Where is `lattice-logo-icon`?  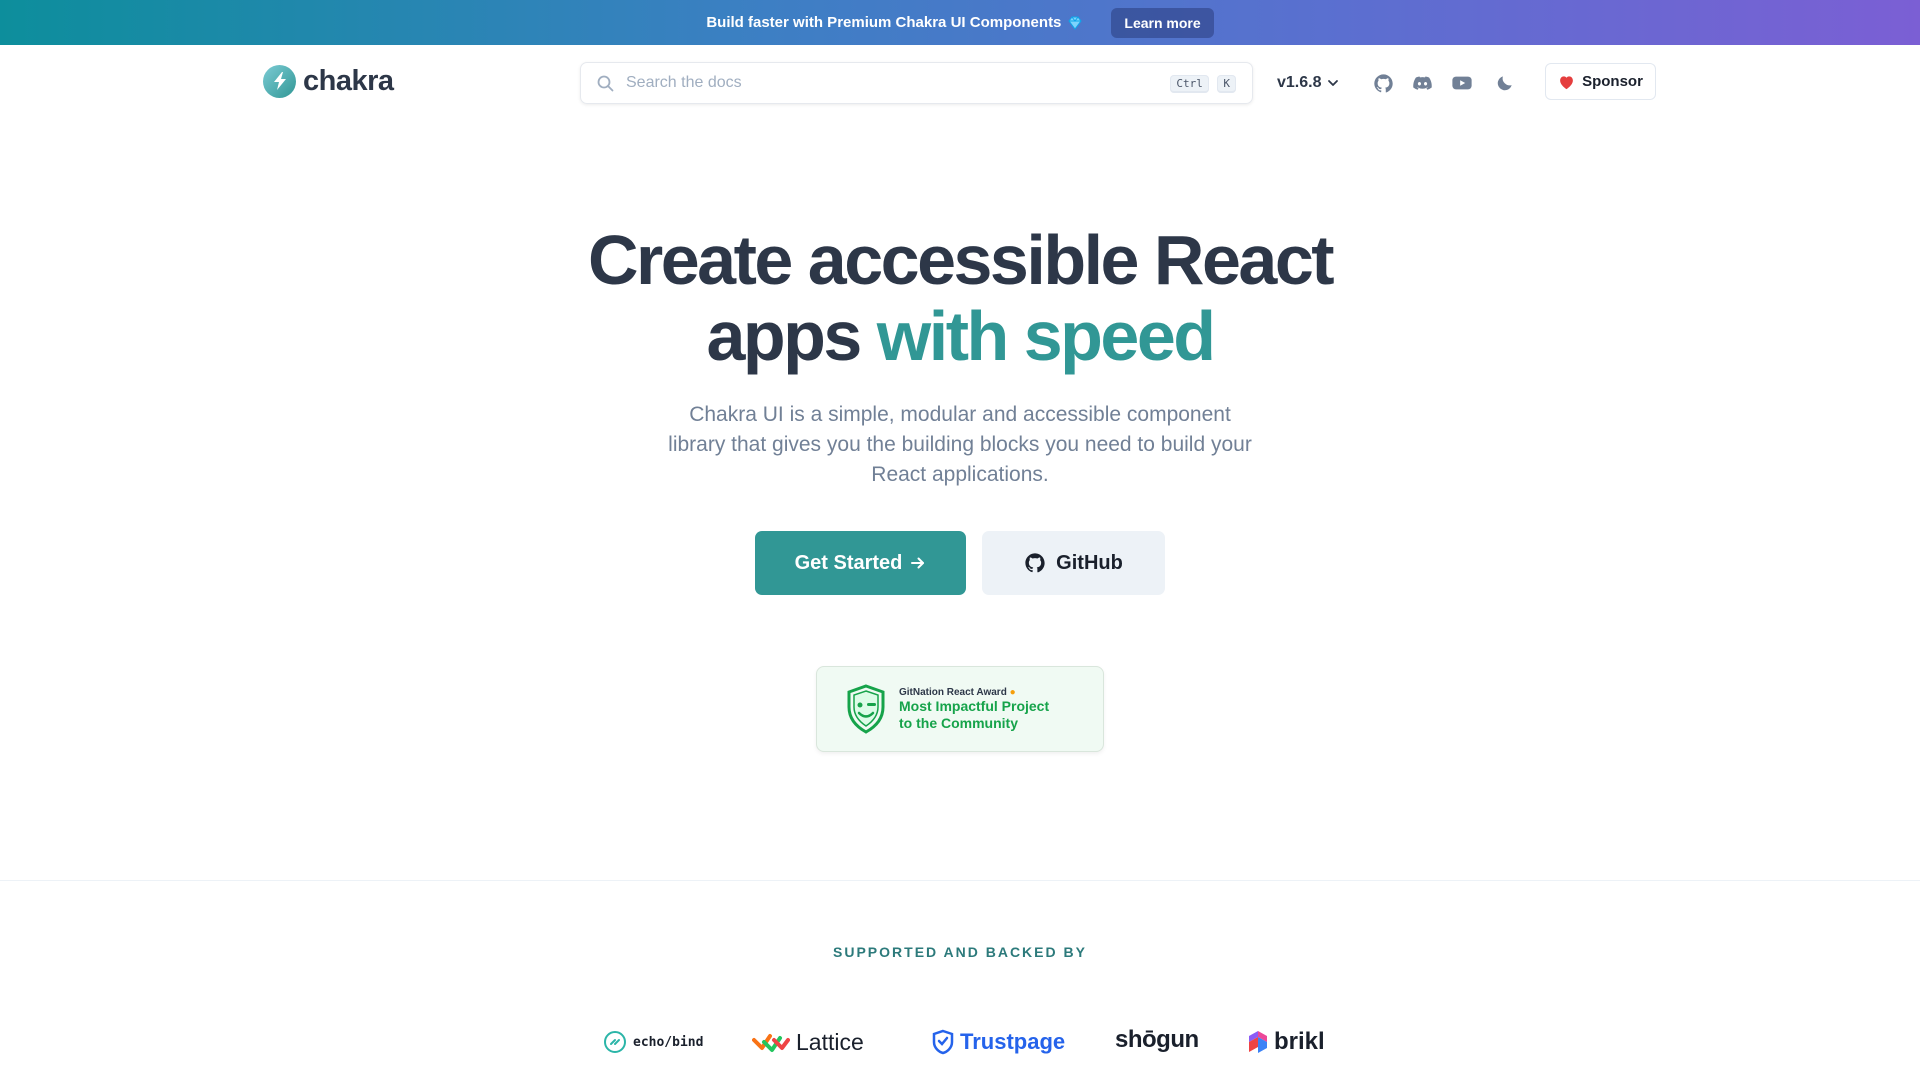
lattice-logo-icon is located at coordinates (771, 1043).